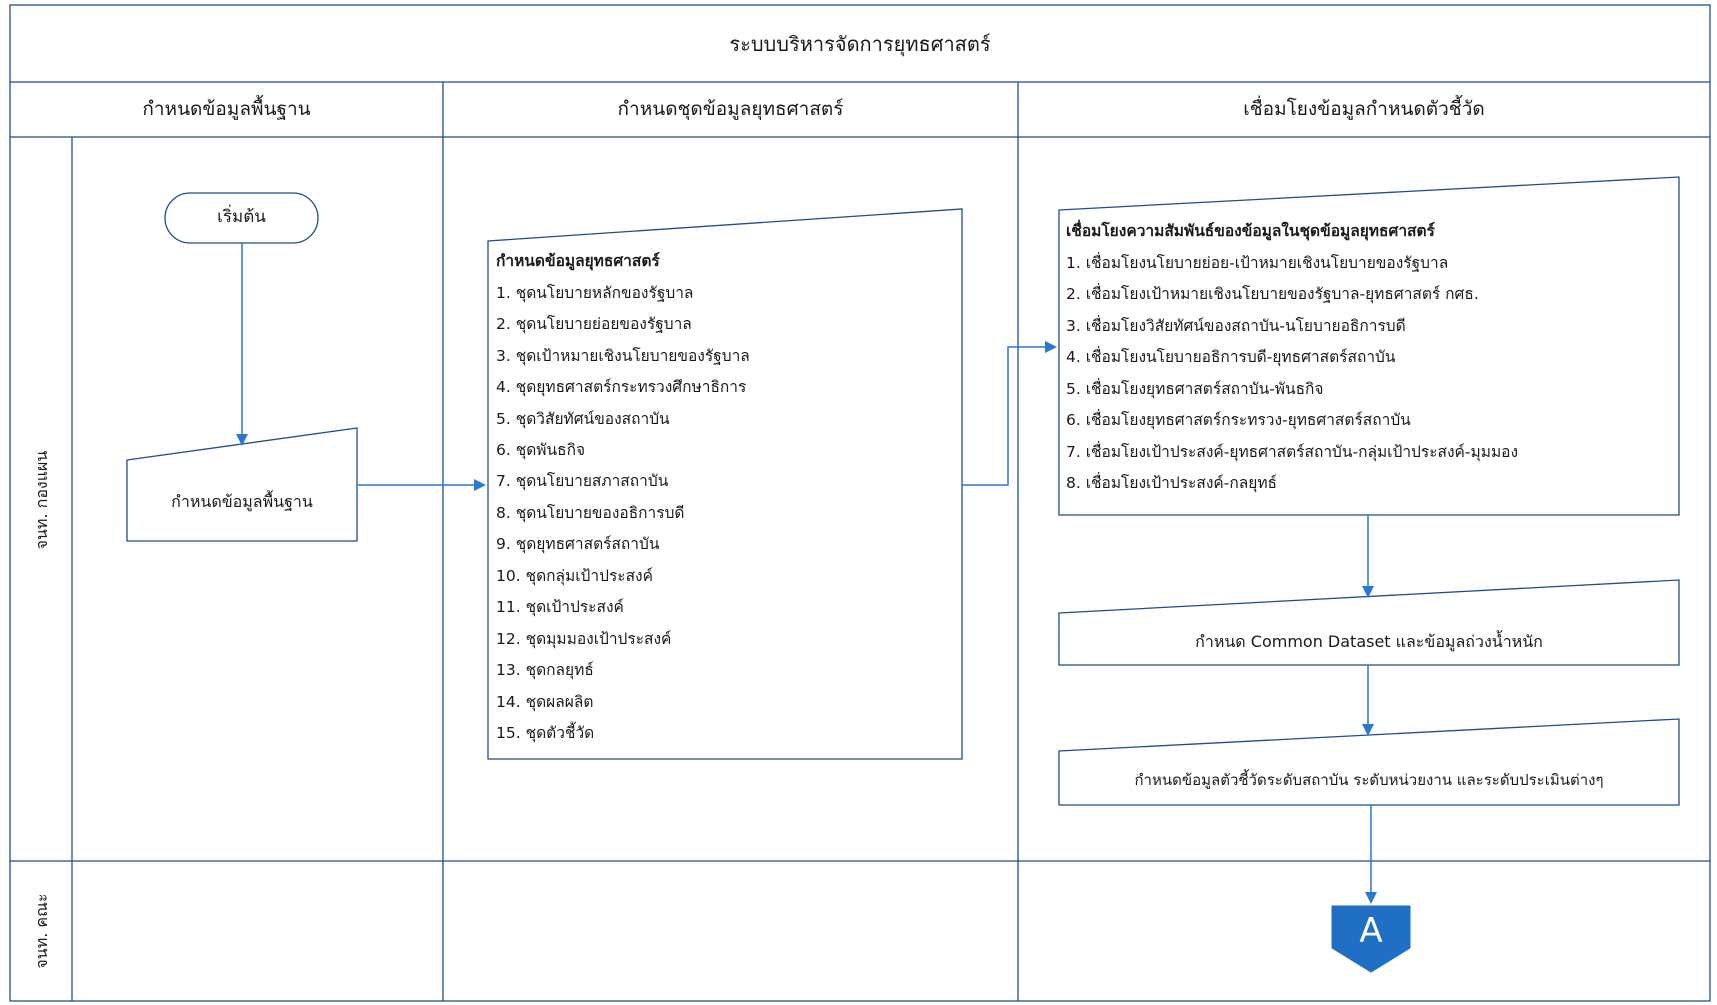  Describe the element at coordinates (241, 217) in the screenshot. I see `start-label: เริ่มต้น` at that location.